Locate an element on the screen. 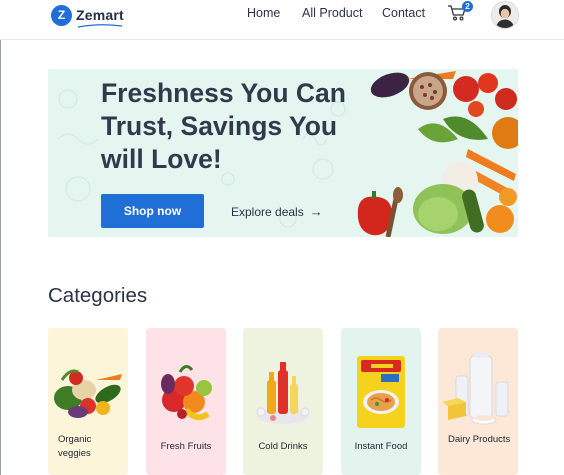 This screenshot has width=564, height=475. explore-deals-label: Explore deals is located at coordinates (267, 211).